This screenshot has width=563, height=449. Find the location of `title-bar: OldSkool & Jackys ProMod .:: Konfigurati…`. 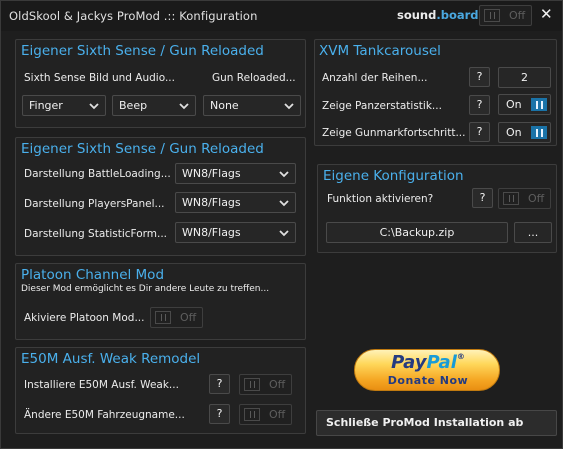

title-bar: OldSkool & Jackys ProMod .:: Konfigurati… is located at coordinates (281, 16).